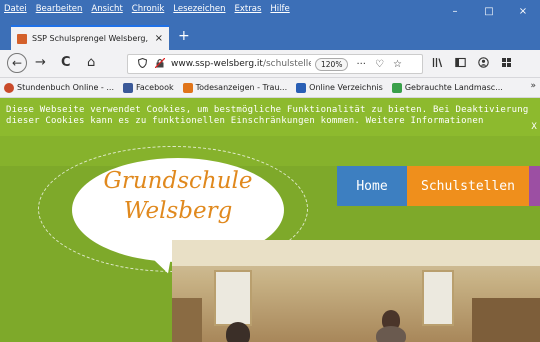 This screenshot has width=540, height=342. What do you see at coordinates (534, 186) in the screenshot?
I see `nav-next-item` at bounding box center [534, 186].